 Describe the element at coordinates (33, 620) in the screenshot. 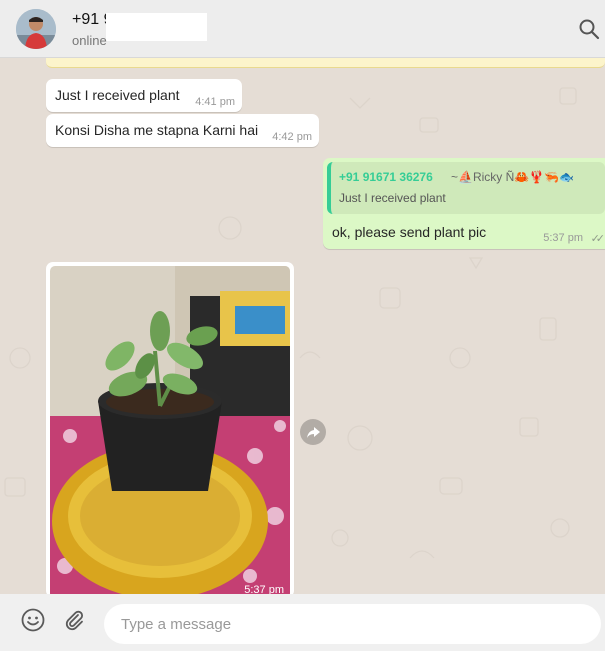

I see `smiley-icon` at that location.